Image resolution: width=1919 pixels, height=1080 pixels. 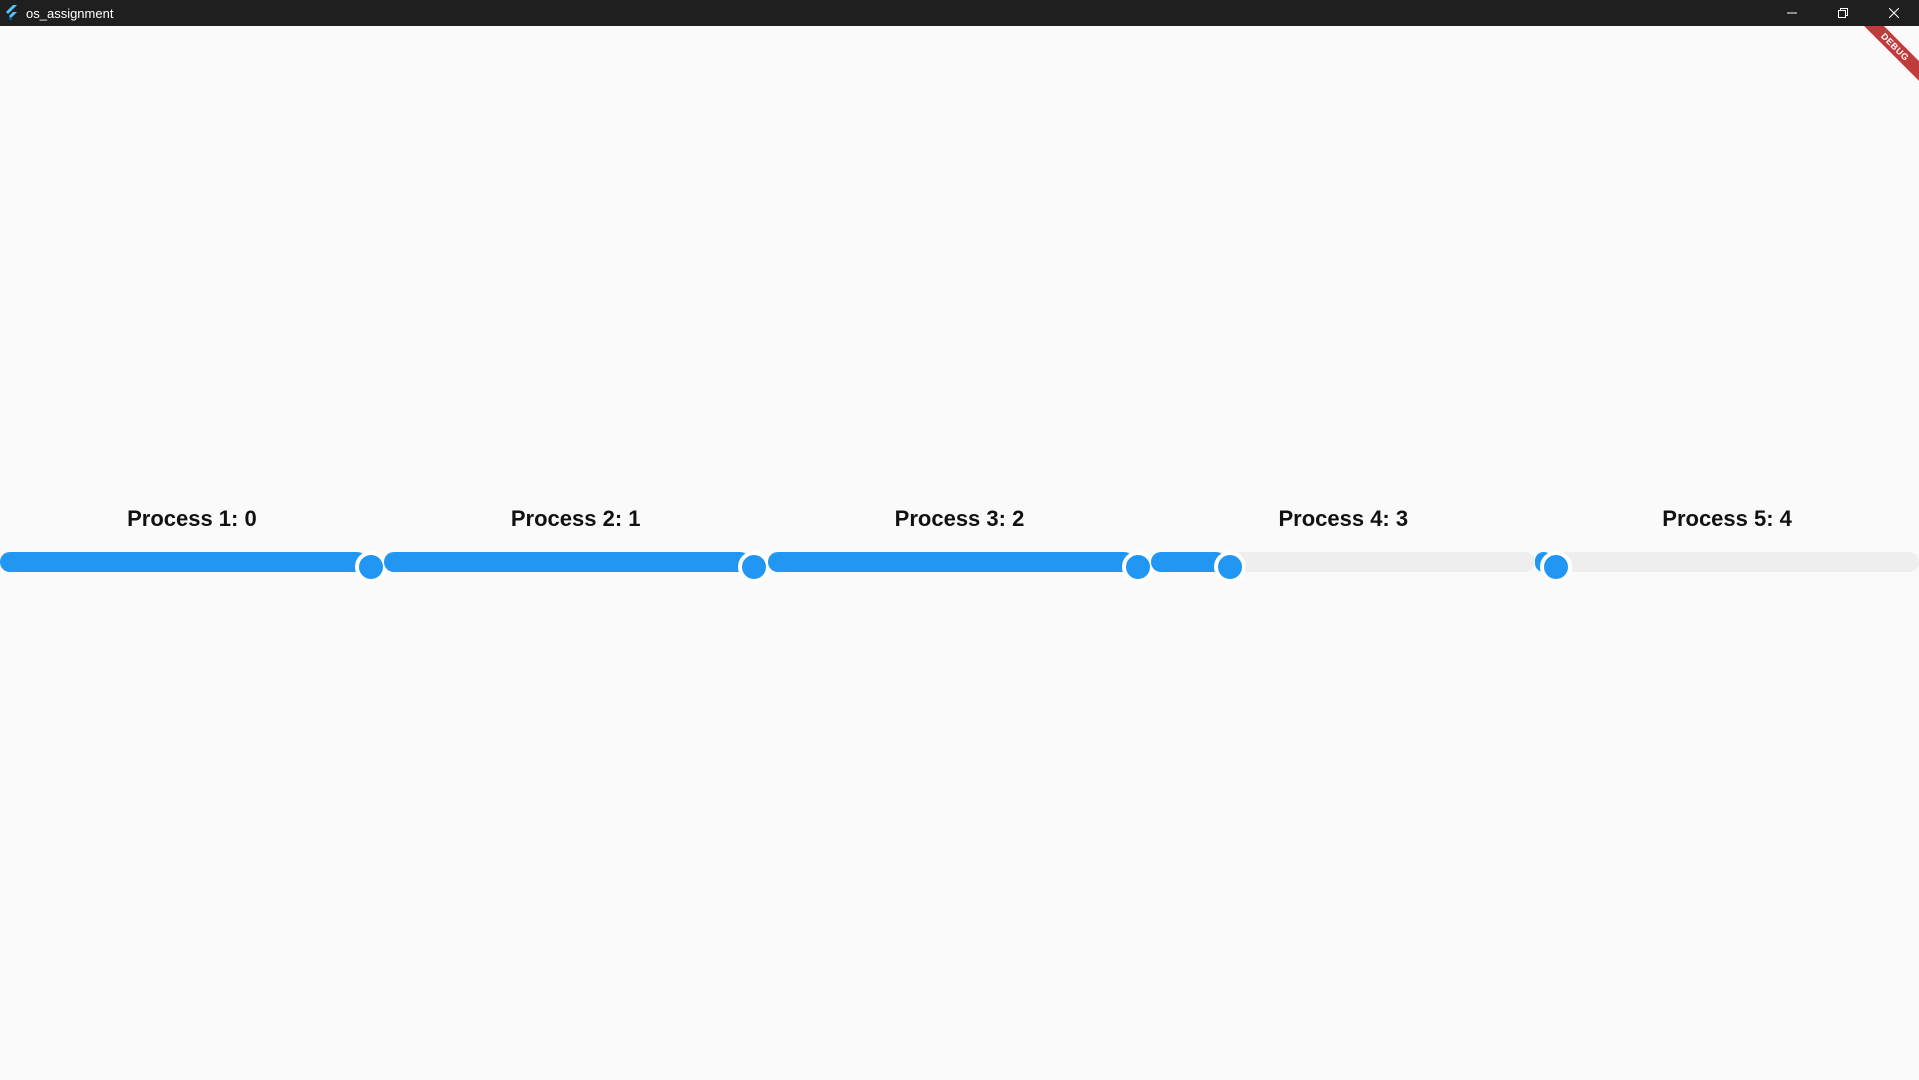 What do you see at coordinates (575, 518) in the screenshot?
I see `process-2-label: Process 2: 1` at bounding box center [575, 518].